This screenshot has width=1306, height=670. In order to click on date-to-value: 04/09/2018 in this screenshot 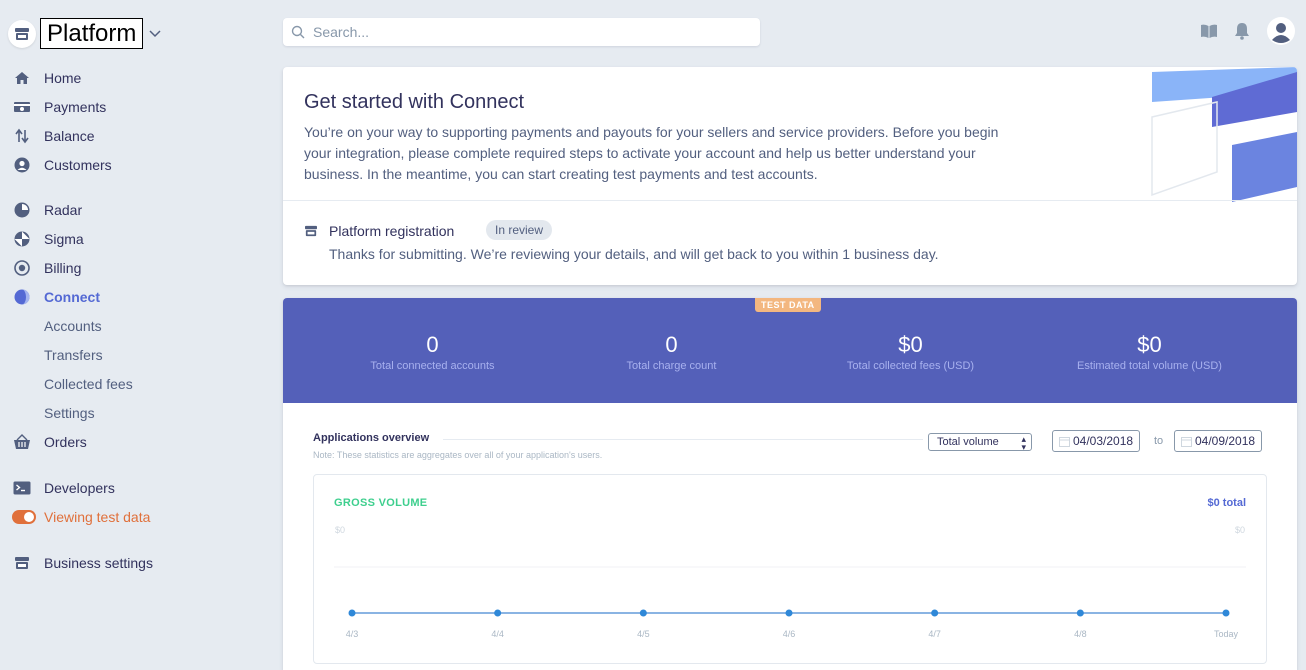, I will do `click(1225, 441)`.